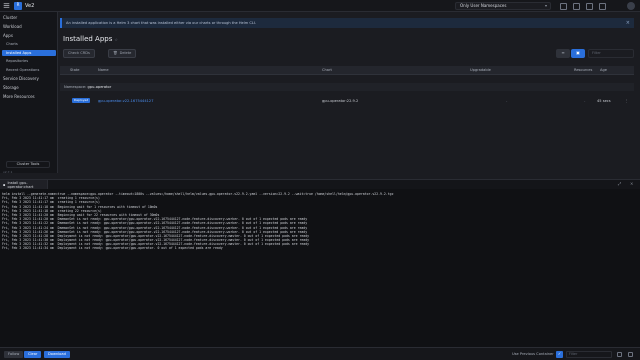  I want to click on terminal-tab-bar: ▪ Install gpu-operator:chart ⤢ ×, so click(320, 184).